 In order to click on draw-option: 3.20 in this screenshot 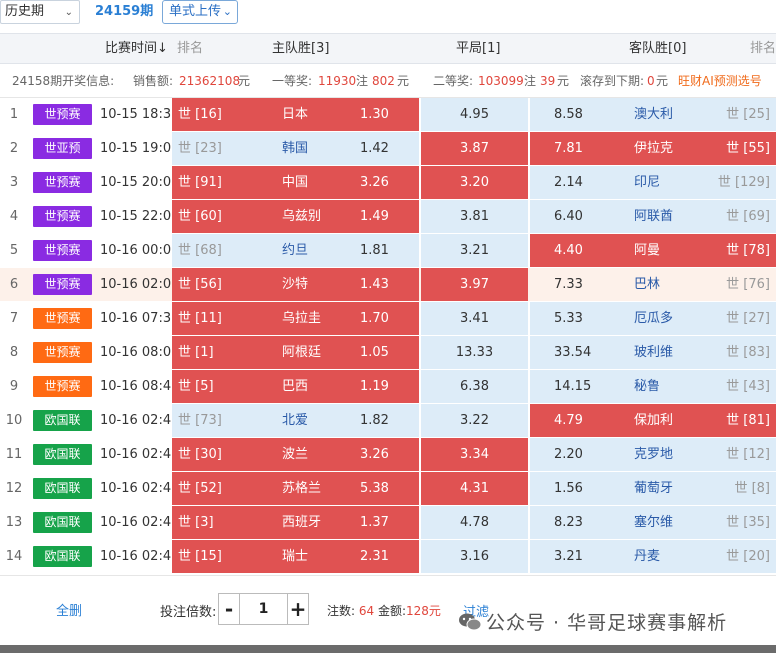, I will do `click(474, 182)`.